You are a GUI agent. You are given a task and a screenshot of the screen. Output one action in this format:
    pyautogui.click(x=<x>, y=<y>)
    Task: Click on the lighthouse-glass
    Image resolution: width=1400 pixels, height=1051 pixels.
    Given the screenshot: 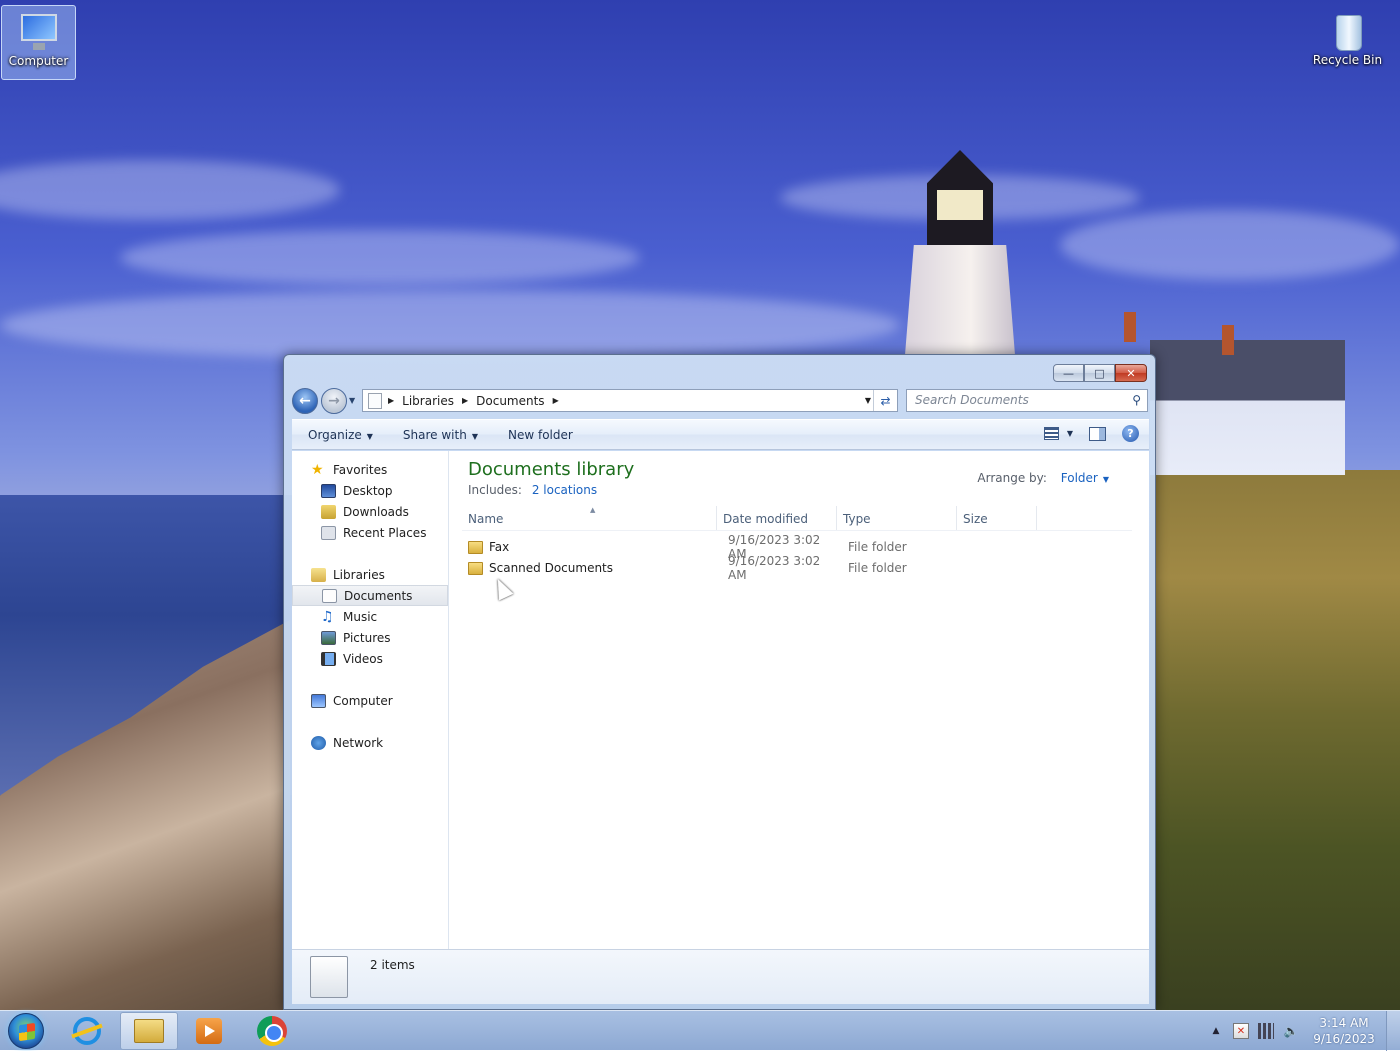 What is the action you would take?
    pyautogui.click(x=960, y=205)
    